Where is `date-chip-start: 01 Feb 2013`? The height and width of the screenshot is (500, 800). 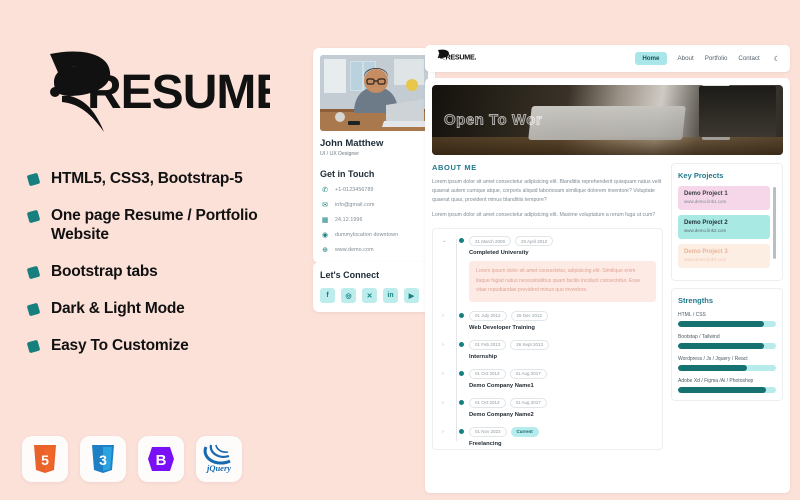
date-chip-start: 01 Feb 2013 is located at coordinates (488, 344).